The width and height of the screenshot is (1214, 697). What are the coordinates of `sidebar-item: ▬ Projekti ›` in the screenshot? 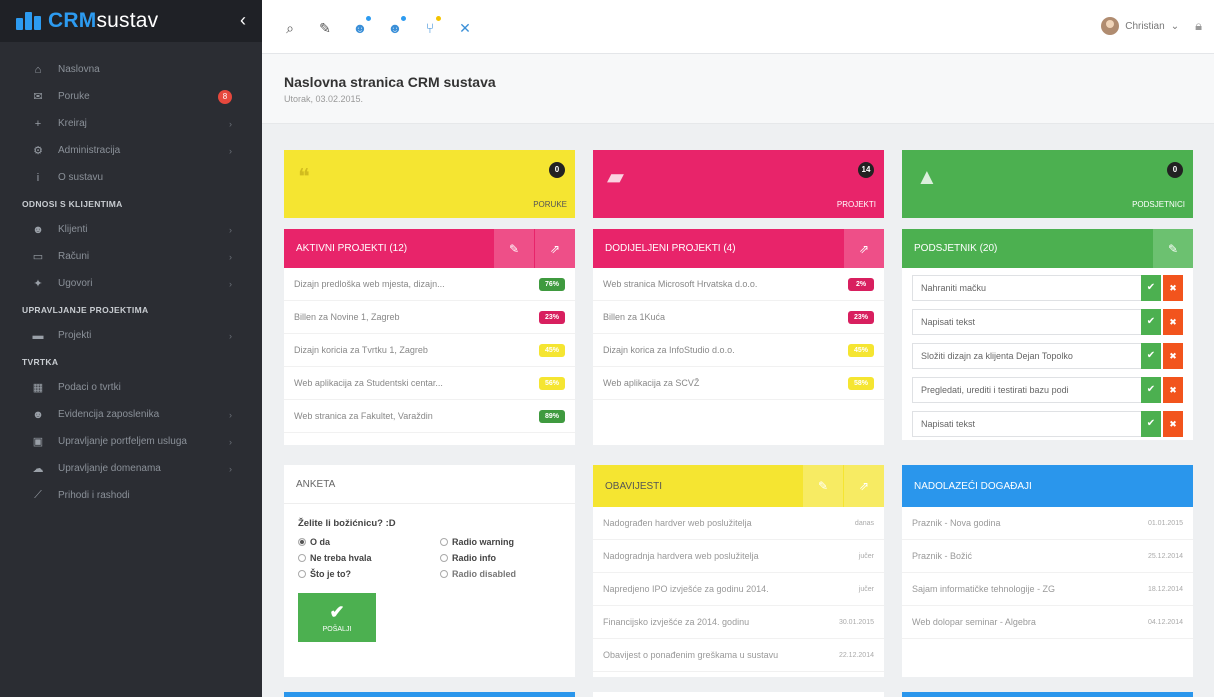 It's located at (131, 335).